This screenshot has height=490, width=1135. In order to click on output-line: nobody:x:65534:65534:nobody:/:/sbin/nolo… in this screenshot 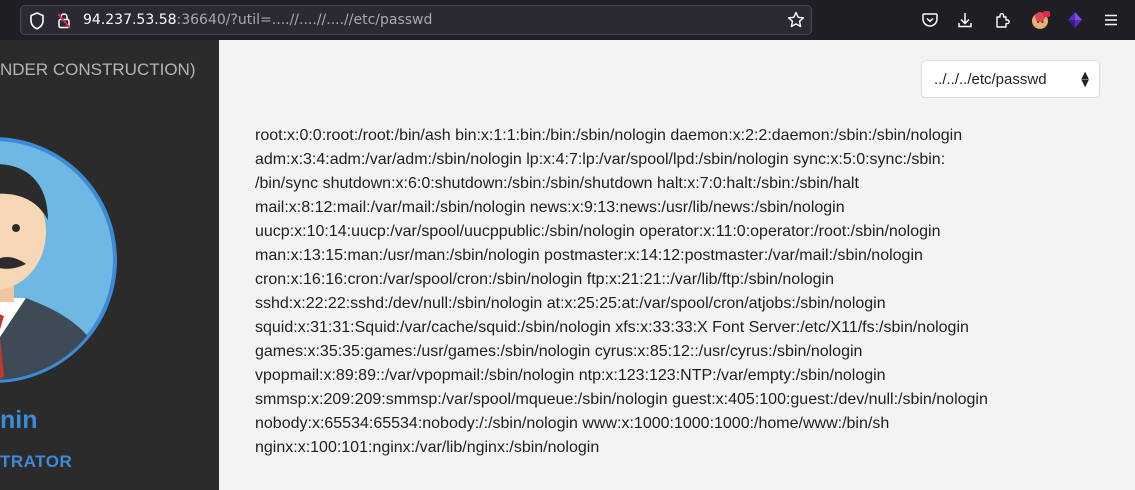, I will do `click(572, 423)`.